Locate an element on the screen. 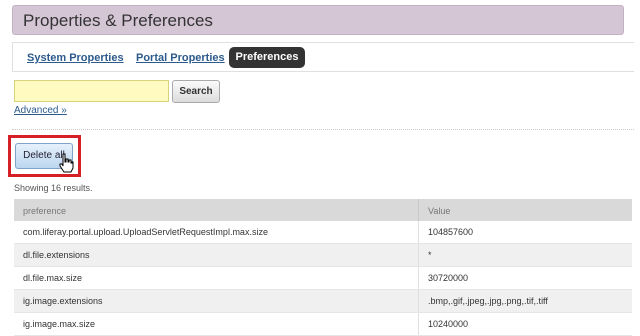  page-title-bar: Properties & Preferences is located at coordinates (318, 20).